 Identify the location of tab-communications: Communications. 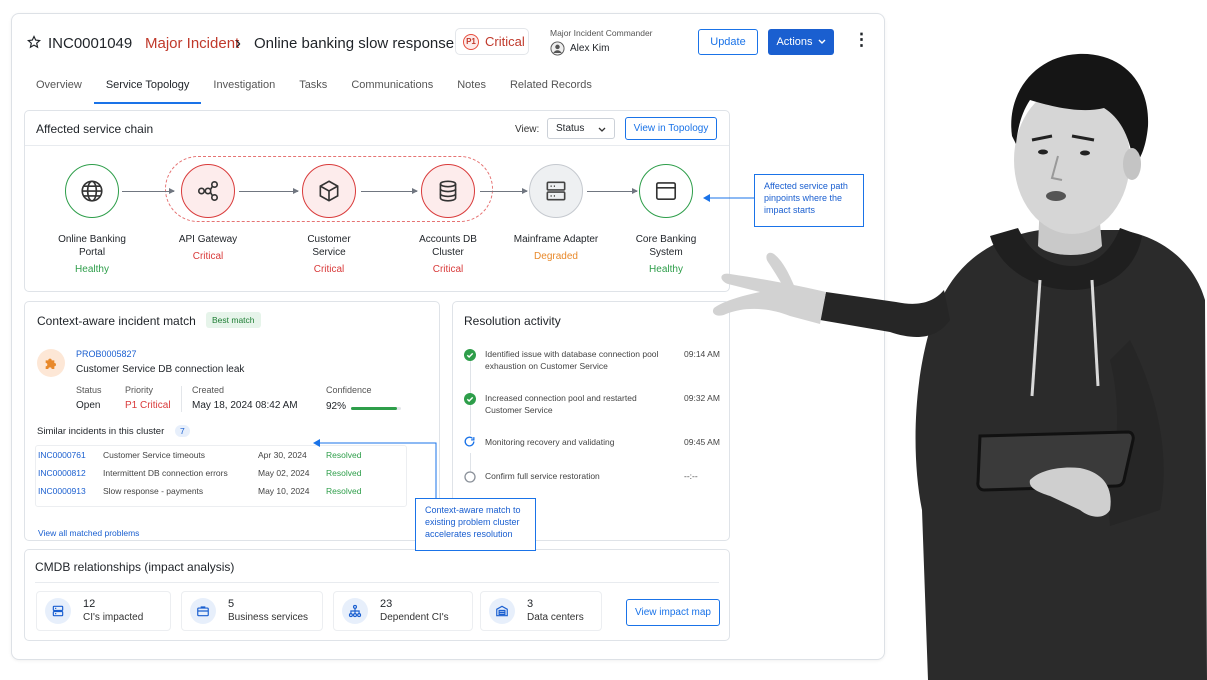
(392, 86).